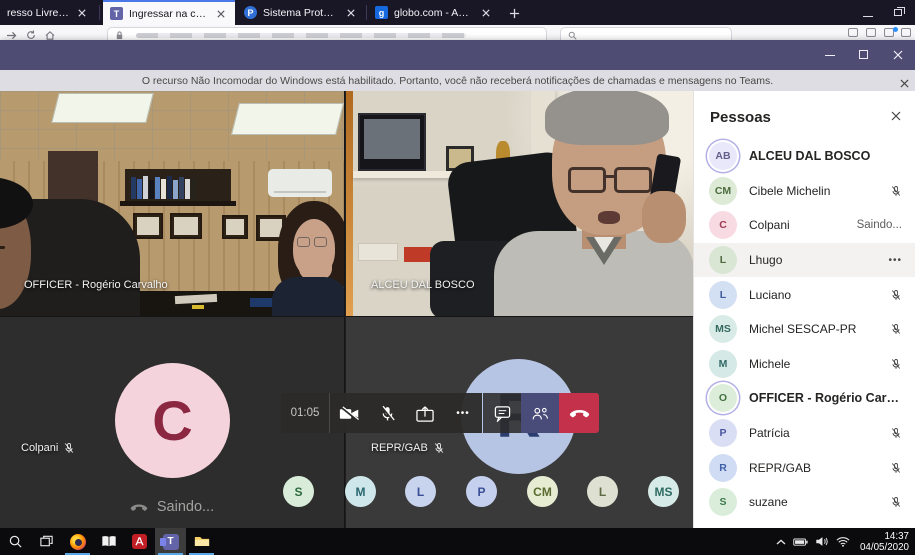 The width and height of the screenshot is (915, 555). What do you see at coordinates (201, 541) in the screenshot?
I see `taskbar-explorer` at bounding box center [201, 541].